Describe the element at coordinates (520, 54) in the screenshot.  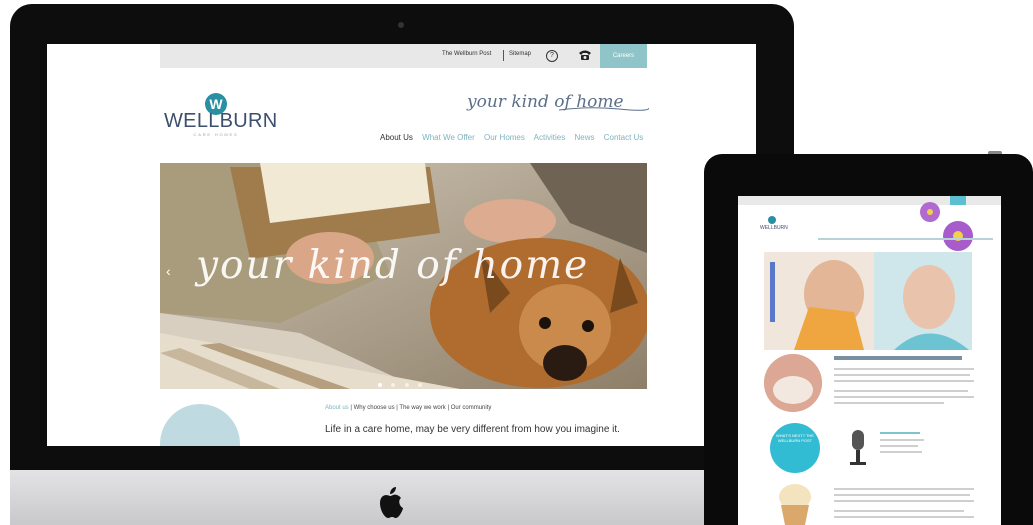
I see `sitemap-link: Sitemap` at that location.